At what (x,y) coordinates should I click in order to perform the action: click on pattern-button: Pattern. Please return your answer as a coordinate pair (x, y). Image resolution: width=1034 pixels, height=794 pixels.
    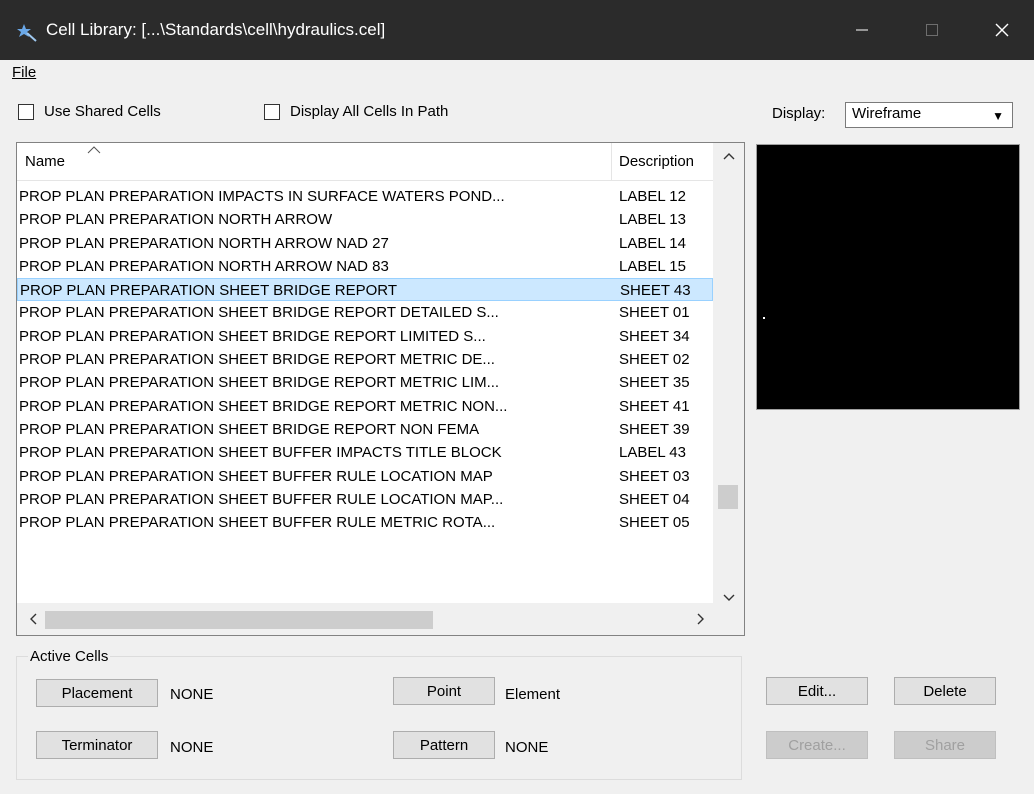
    Looking at the image, I should click on (444, 745).